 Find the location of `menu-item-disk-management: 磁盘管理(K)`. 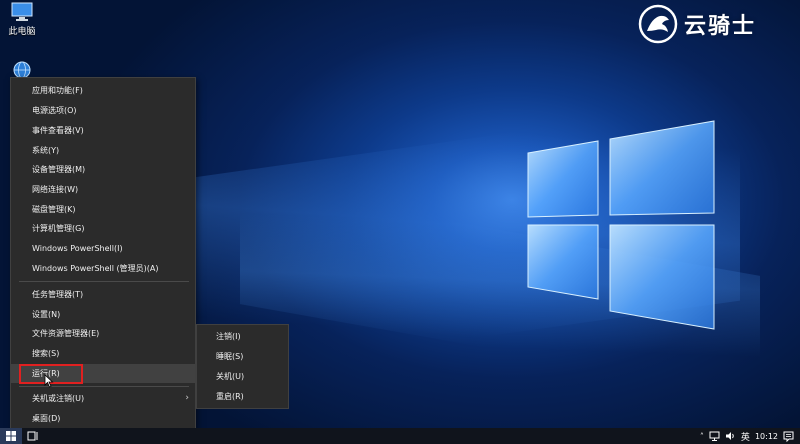

menu-item-disk-management: 磁盘管理(K) is located at coordinates (103, 209).